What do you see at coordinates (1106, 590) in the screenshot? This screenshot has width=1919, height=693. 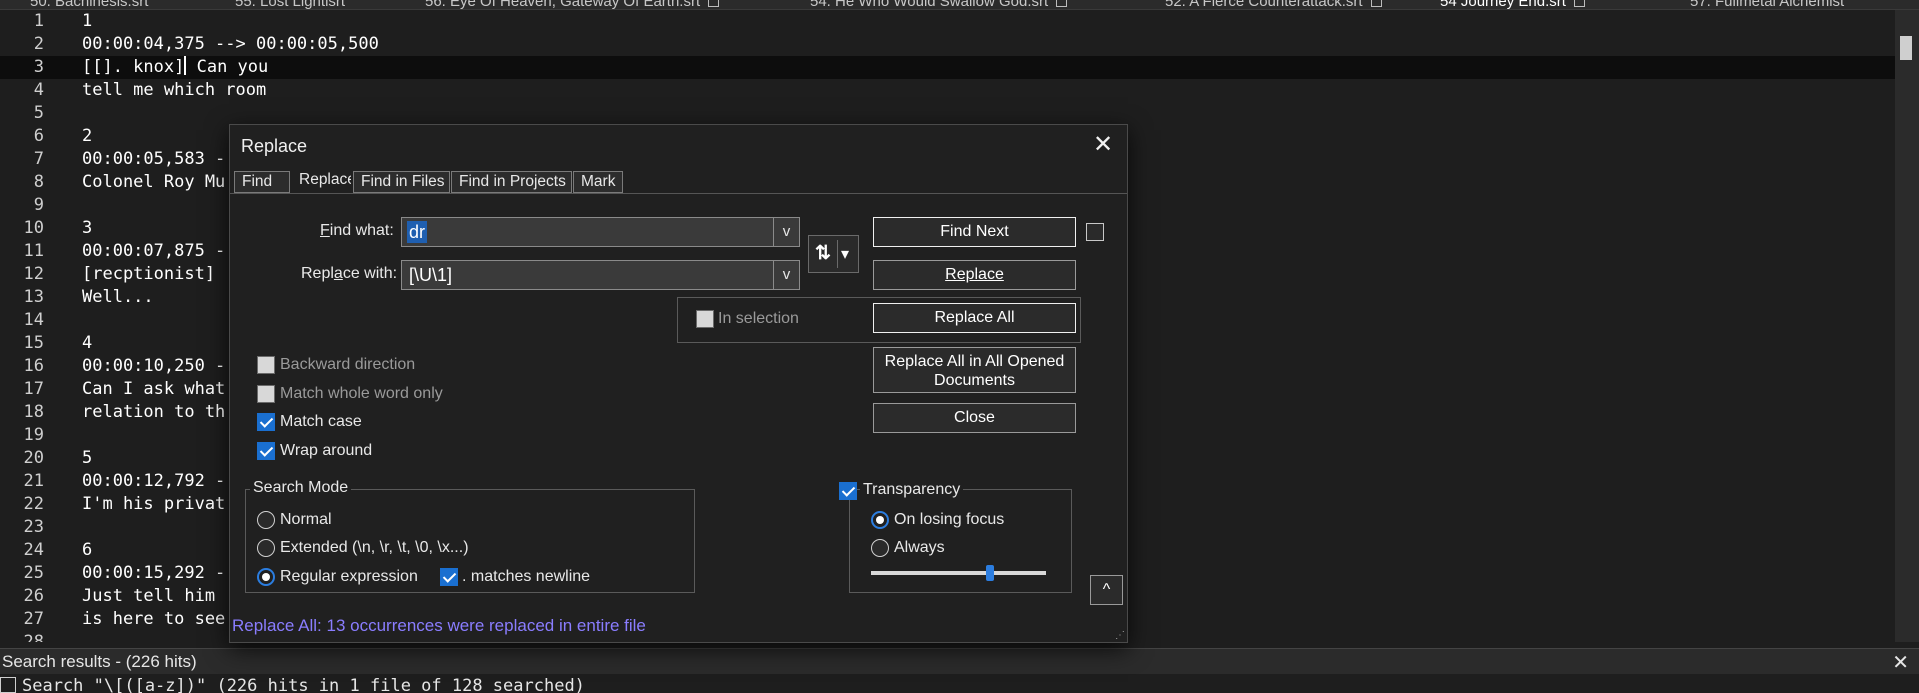 I see `collapse-up-button: ^` at bounding box center [1106, 590].